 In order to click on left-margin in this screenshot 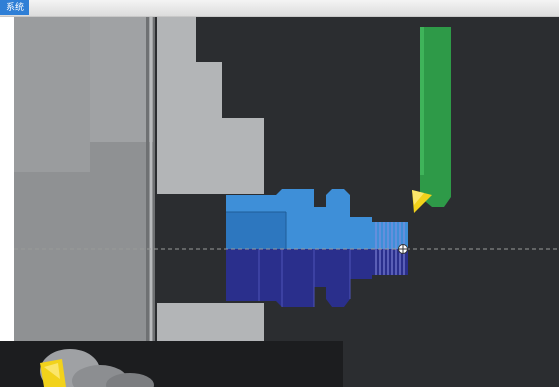, I will do `click(7, 202)`.